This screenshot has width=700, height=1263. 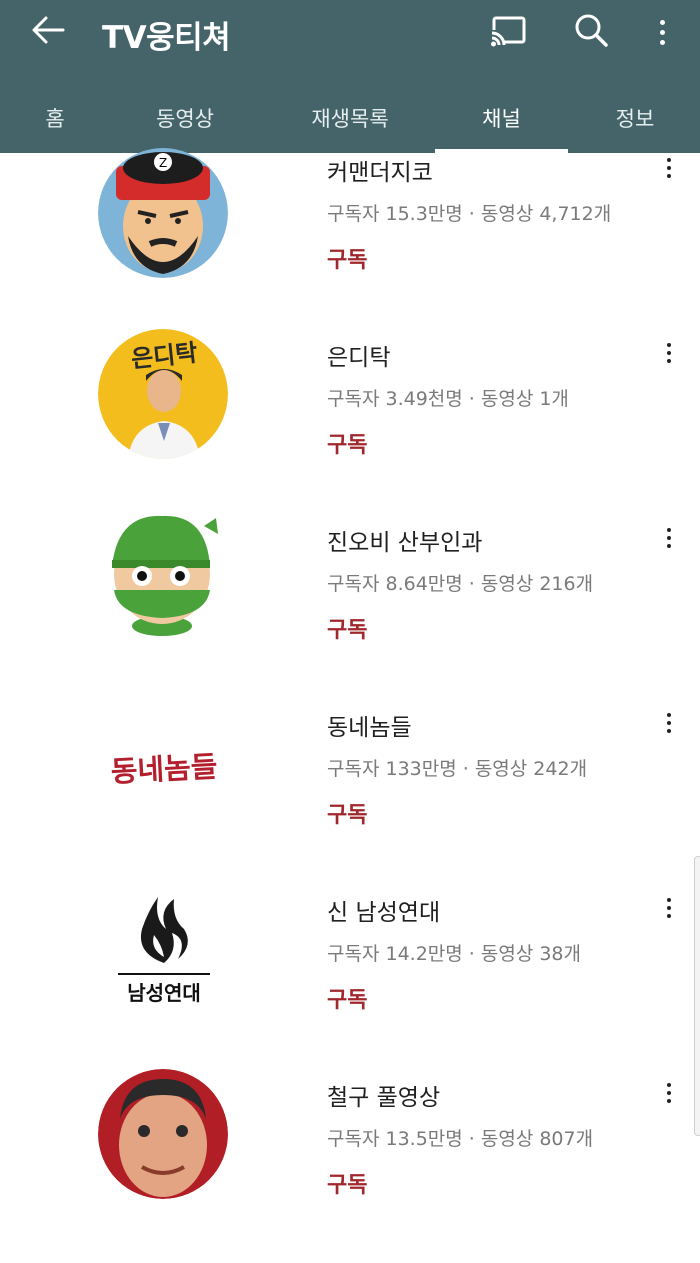 I want to click on channel-logo-text: 동네놈들, so click(x=164, y=769).